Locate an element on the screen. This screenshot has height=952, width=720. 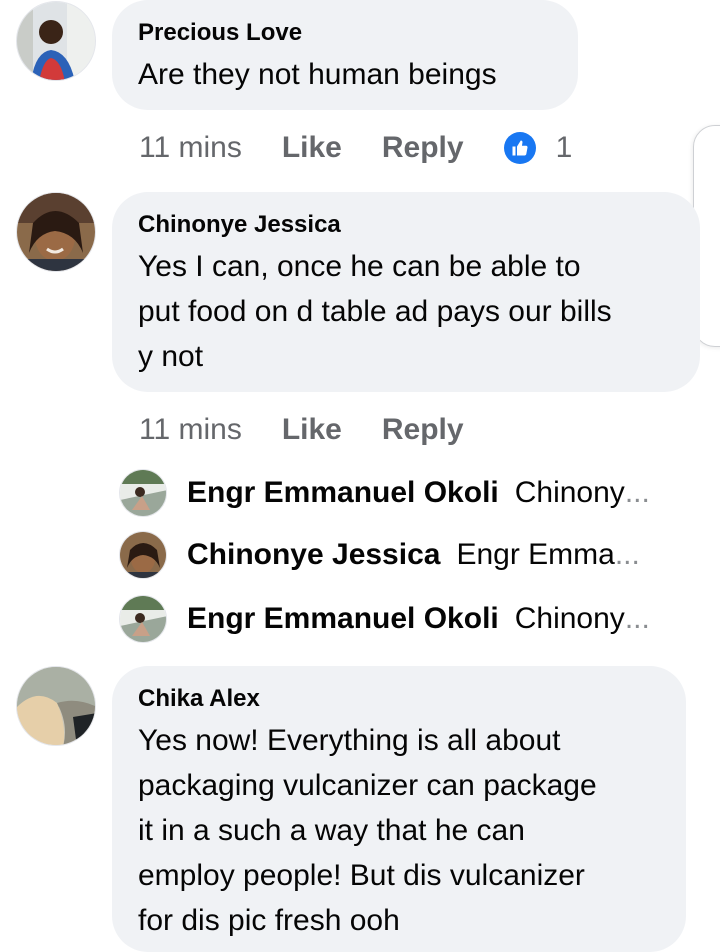
reaction-count: 1 is located at coordinates (564, 147).